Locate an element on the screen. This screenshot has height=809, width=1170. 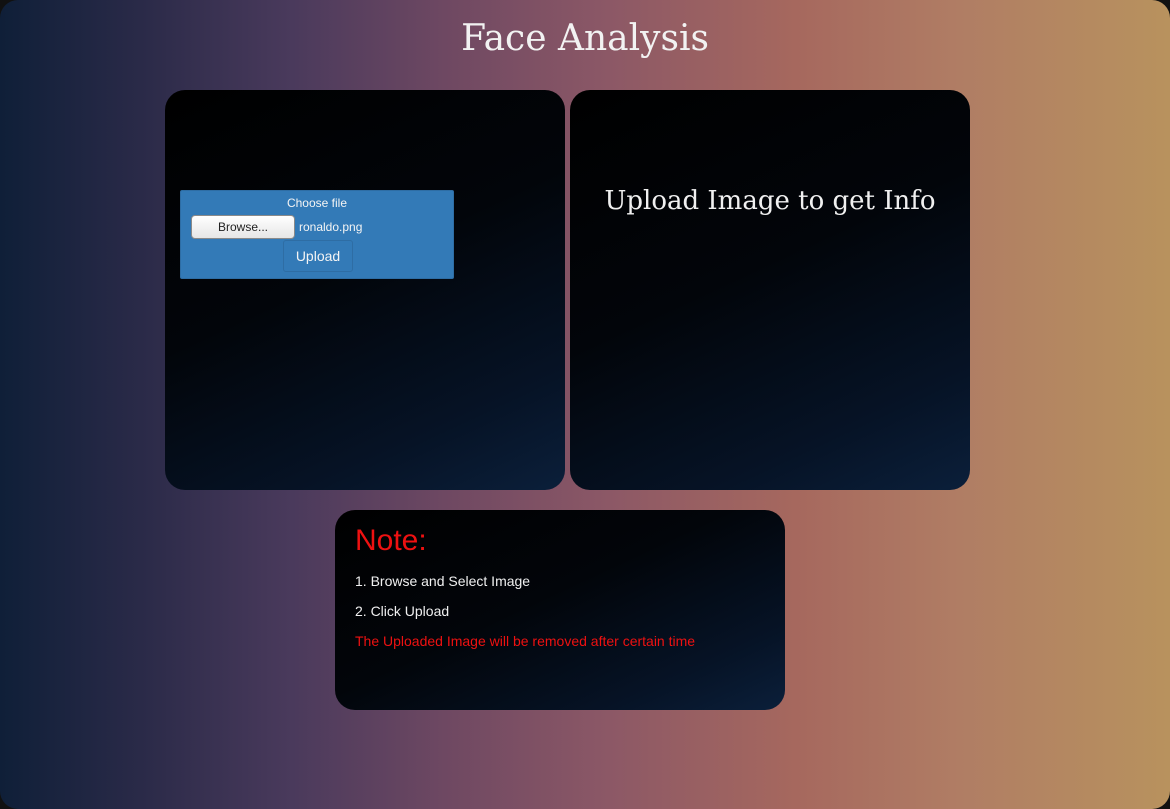
selected-file-name: ronaldo.png is located at coordinates (331, 227).